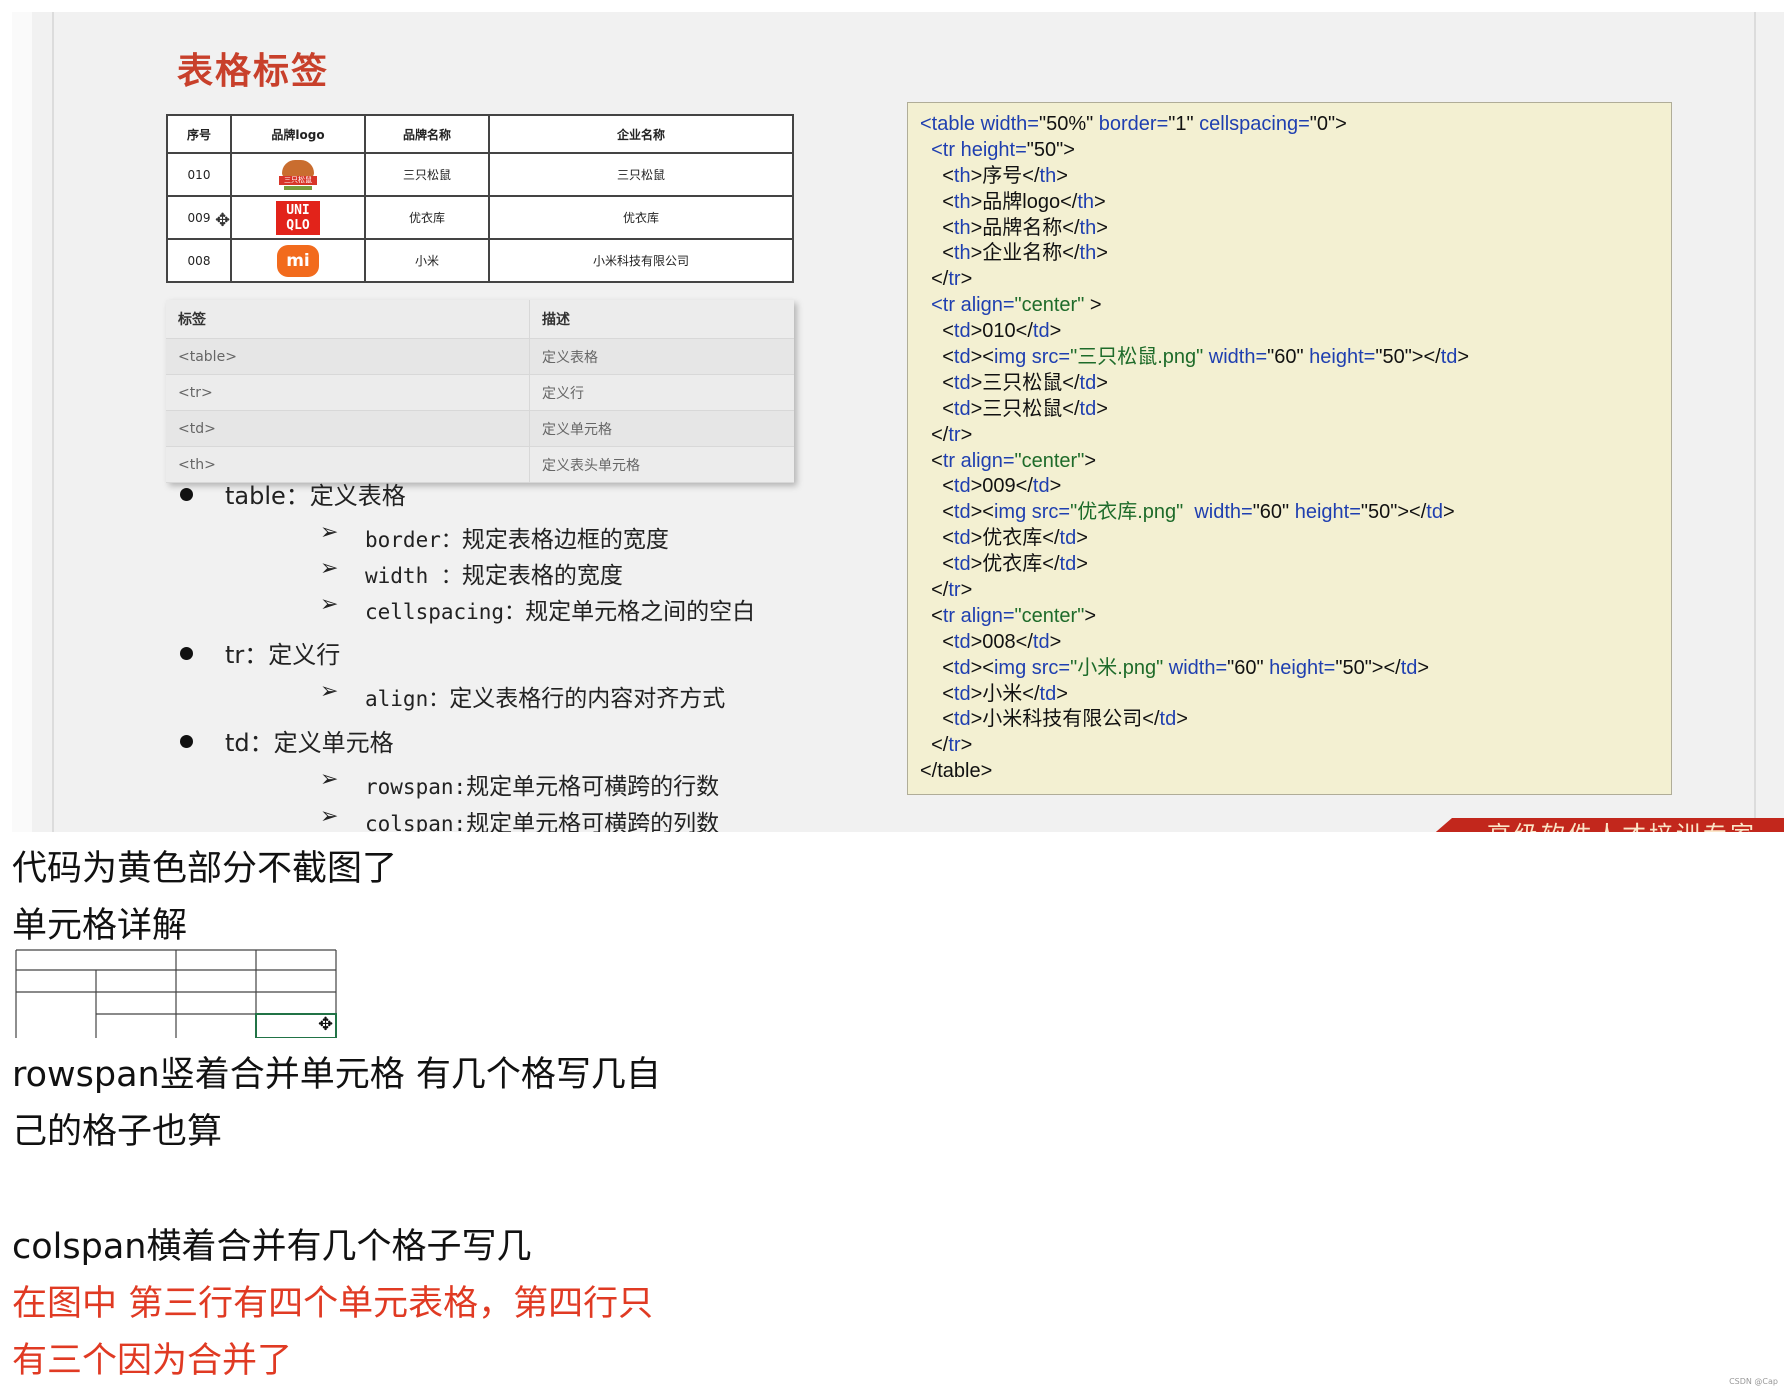  Describe the element at coordinates (1002, 641) in the screenshot. I see `code-line: <td>008</td>` at that location.